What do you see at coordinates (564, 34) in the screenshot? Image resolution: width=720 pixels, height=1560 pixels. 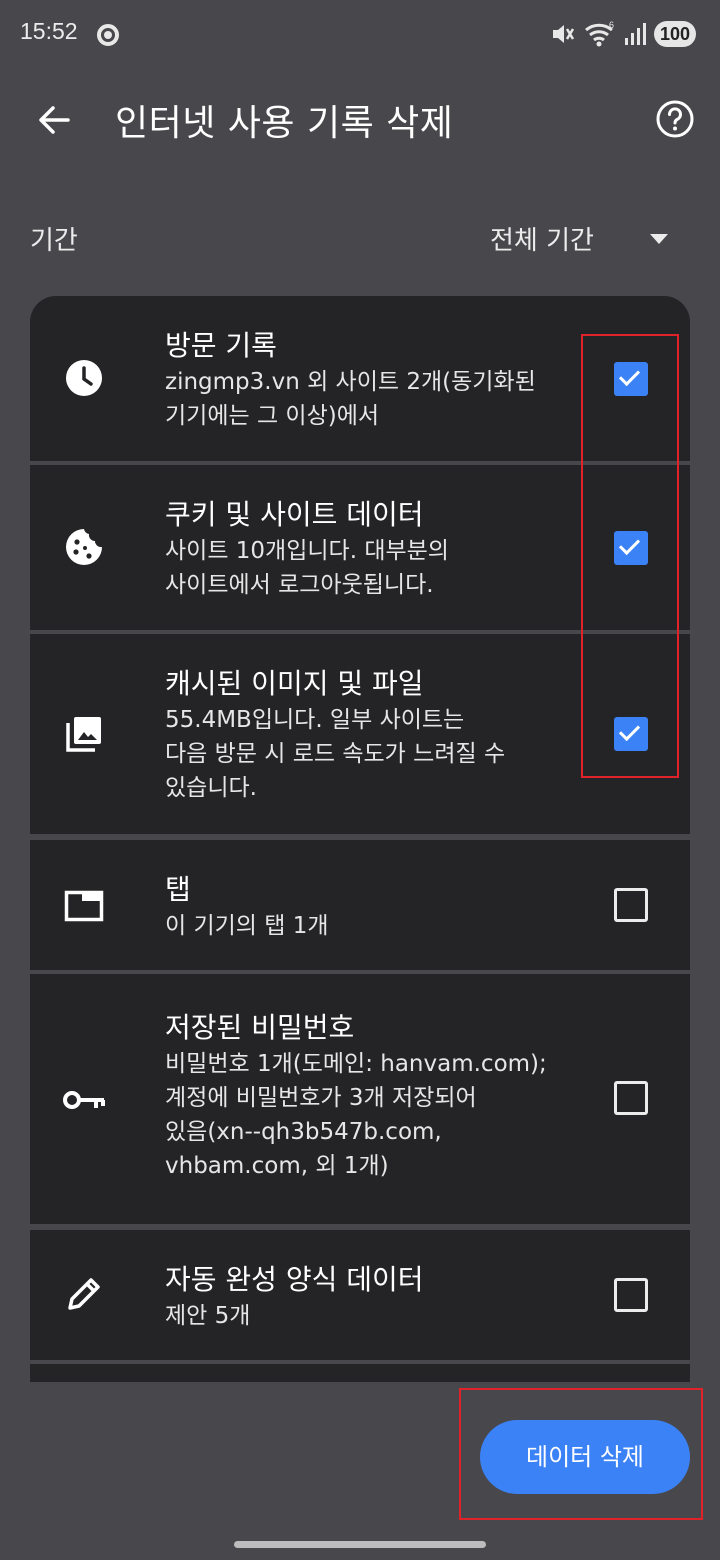 I see `mute-icon` at bounding box center [564, 34].